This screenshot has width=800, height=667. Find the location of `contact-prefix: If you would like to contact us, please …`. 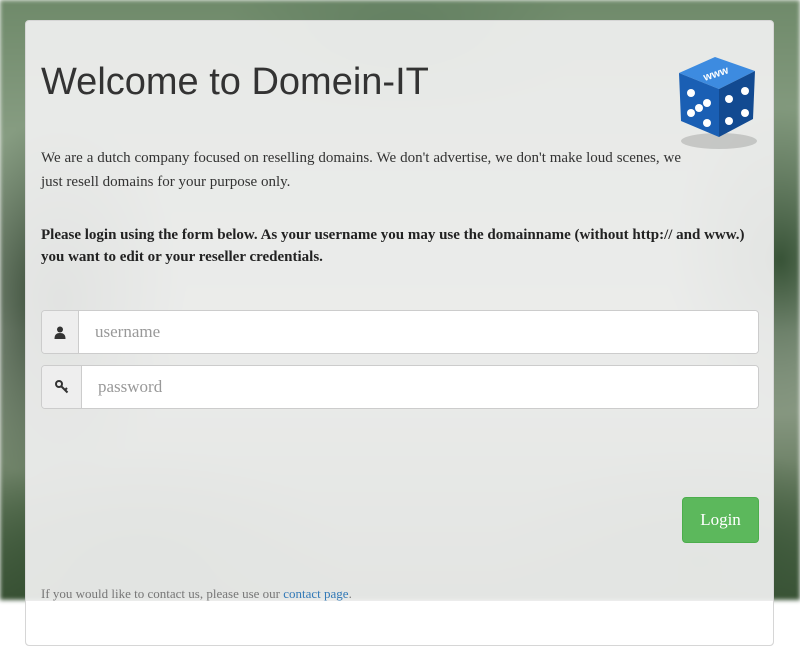

contact-prefix: If you would like to contact us, please … is located at coordinates (162, 593).